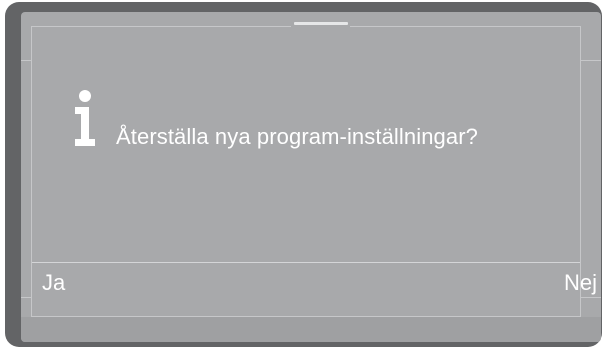 This screenshot has height=349, width=606. What do you see at coordinates (321, 23) in the screenshot?
I see `screen-handle` at bounding box center [321, 23].